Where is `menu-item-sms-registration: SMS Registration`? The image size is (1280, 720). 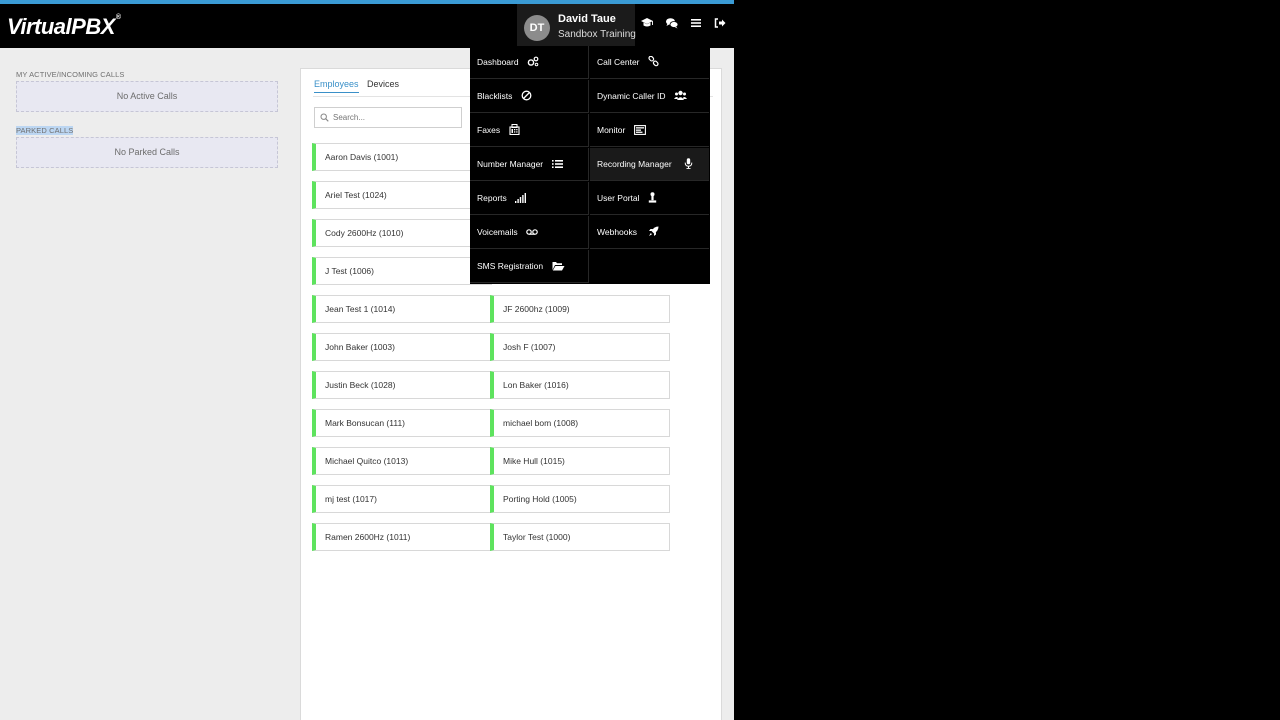
menu-item-sms-registration: SMS Registration is located at coordinates (529, 266).